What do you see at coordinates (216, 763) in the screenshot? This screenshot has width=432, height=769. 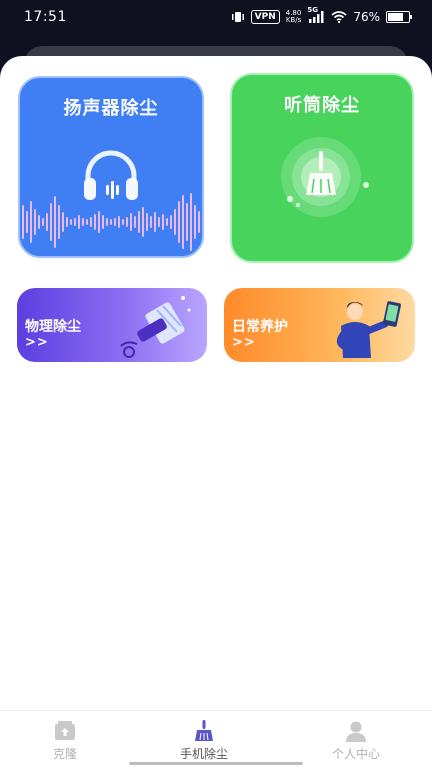 I see `home-indicator` at bounding box center [216, 763].